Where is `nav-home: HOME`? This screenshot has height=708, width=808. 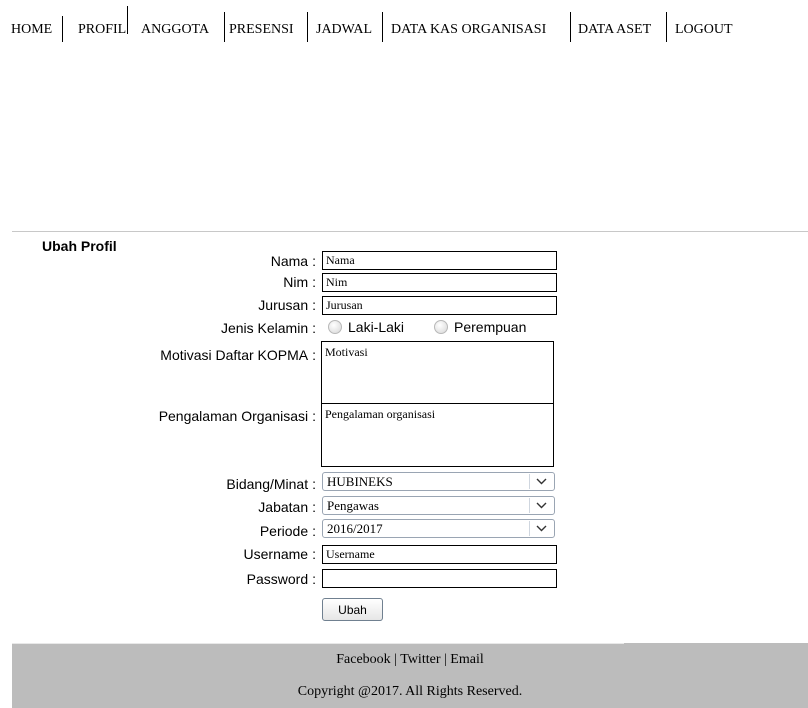
nav-home: HOME is located at coordinates (29, 29).